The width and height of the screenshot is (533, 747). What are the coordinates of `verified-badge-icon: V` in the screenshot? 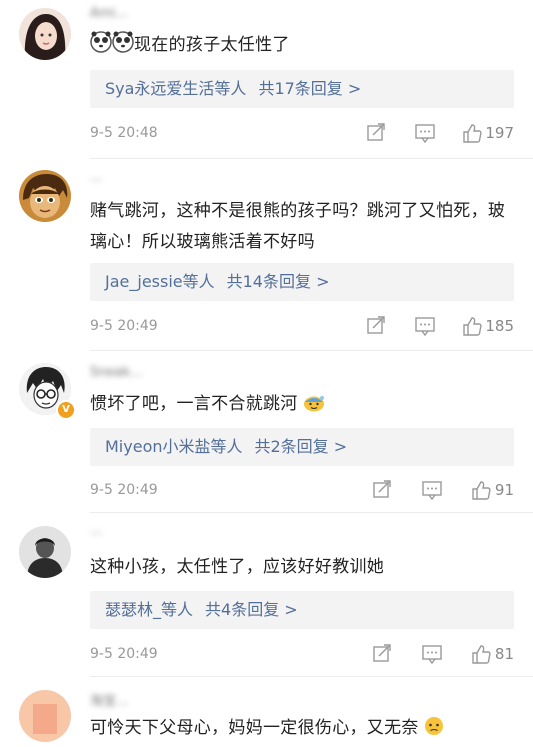 It's located at (66, 410).